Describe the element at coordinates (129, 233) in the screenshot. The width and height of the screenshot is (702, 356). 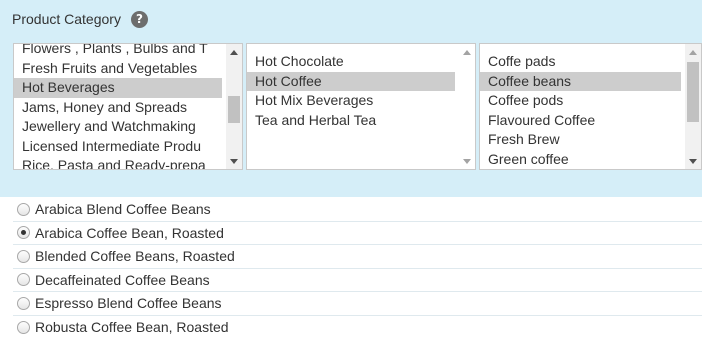
I see `product-option-label: Arabica Coffee Bean, Roasted` at that location.